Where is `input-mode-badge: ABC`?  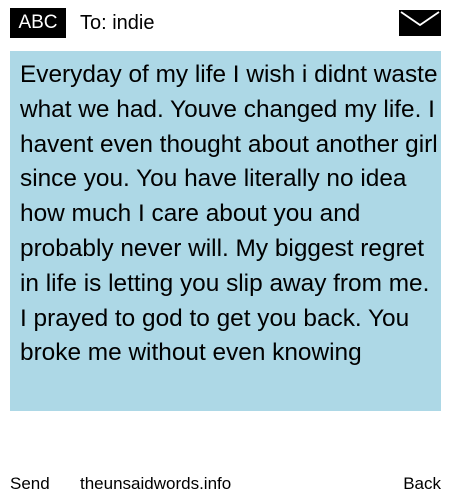
input-mode-badge: ABC is located at coordinates (38, 23).